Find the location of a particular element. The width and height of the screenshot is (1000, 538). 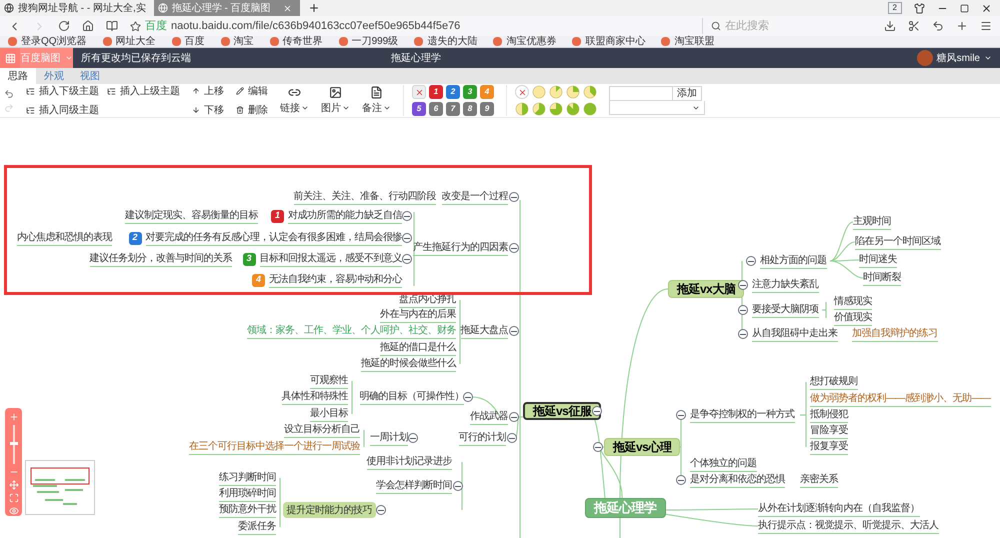

topic-node: 做为弱势者的权利——感到渺小、无助—— is located at coordinates (900, 399).